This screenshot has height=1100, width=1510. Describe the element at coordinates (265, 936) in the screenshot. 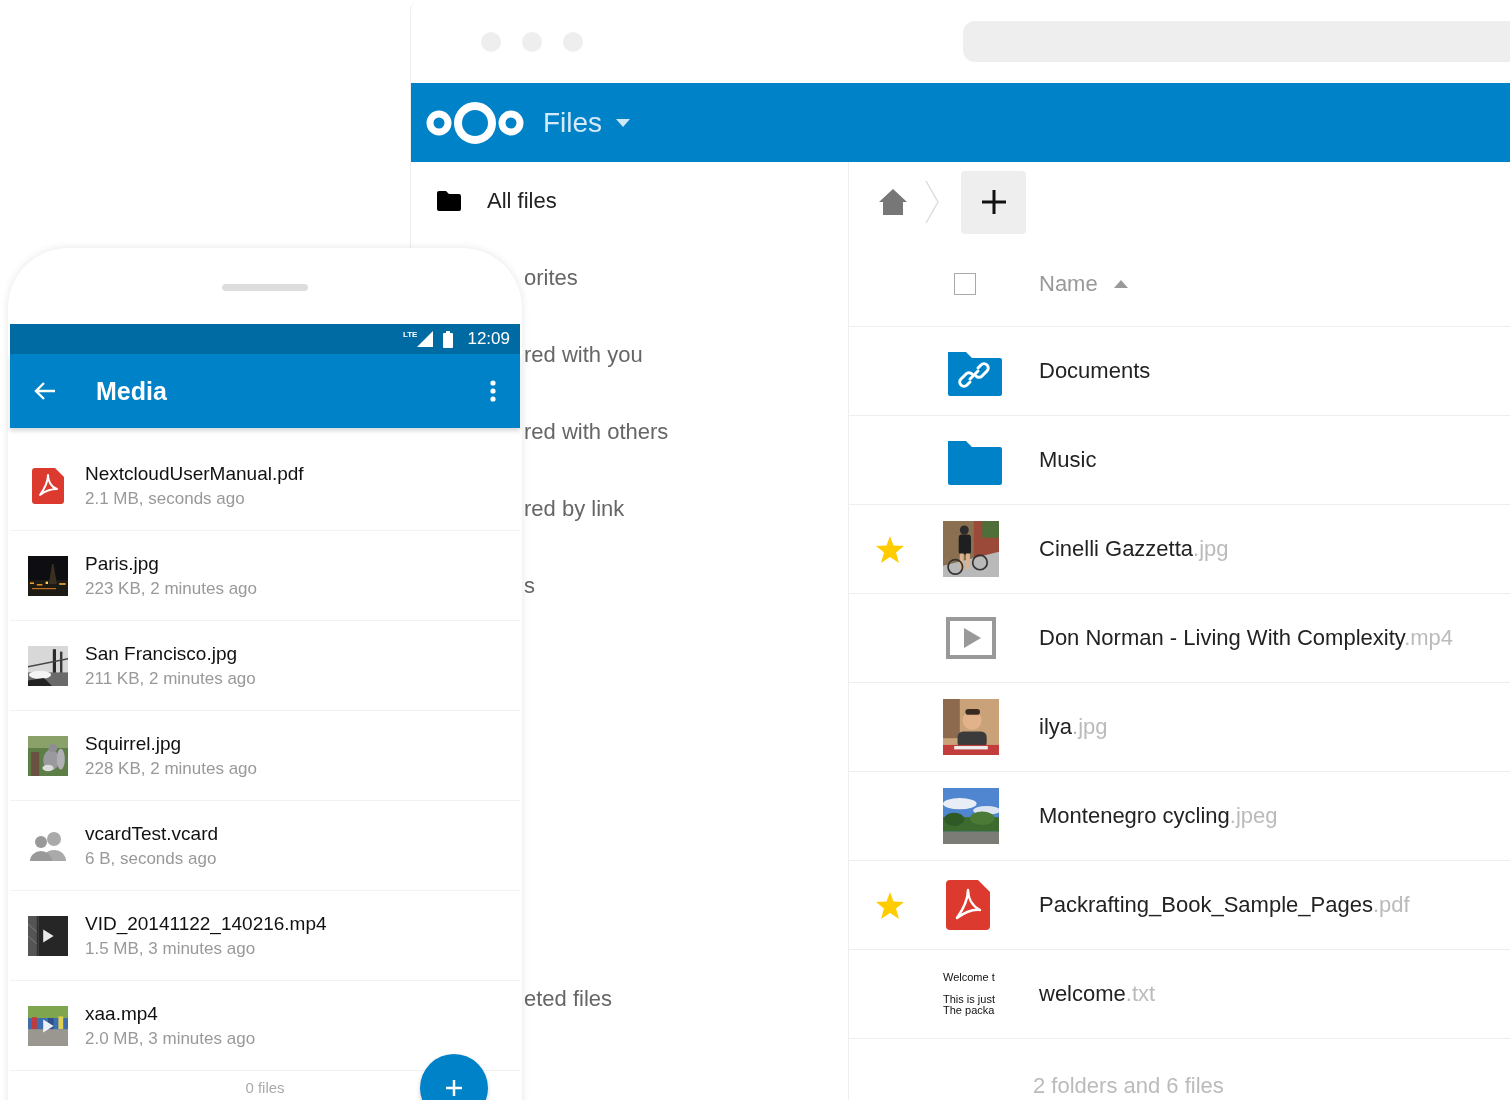

I see `file-list-item: VID_20141122_140216.mp4 1.5 MB, 3 minutes ago` at that location.